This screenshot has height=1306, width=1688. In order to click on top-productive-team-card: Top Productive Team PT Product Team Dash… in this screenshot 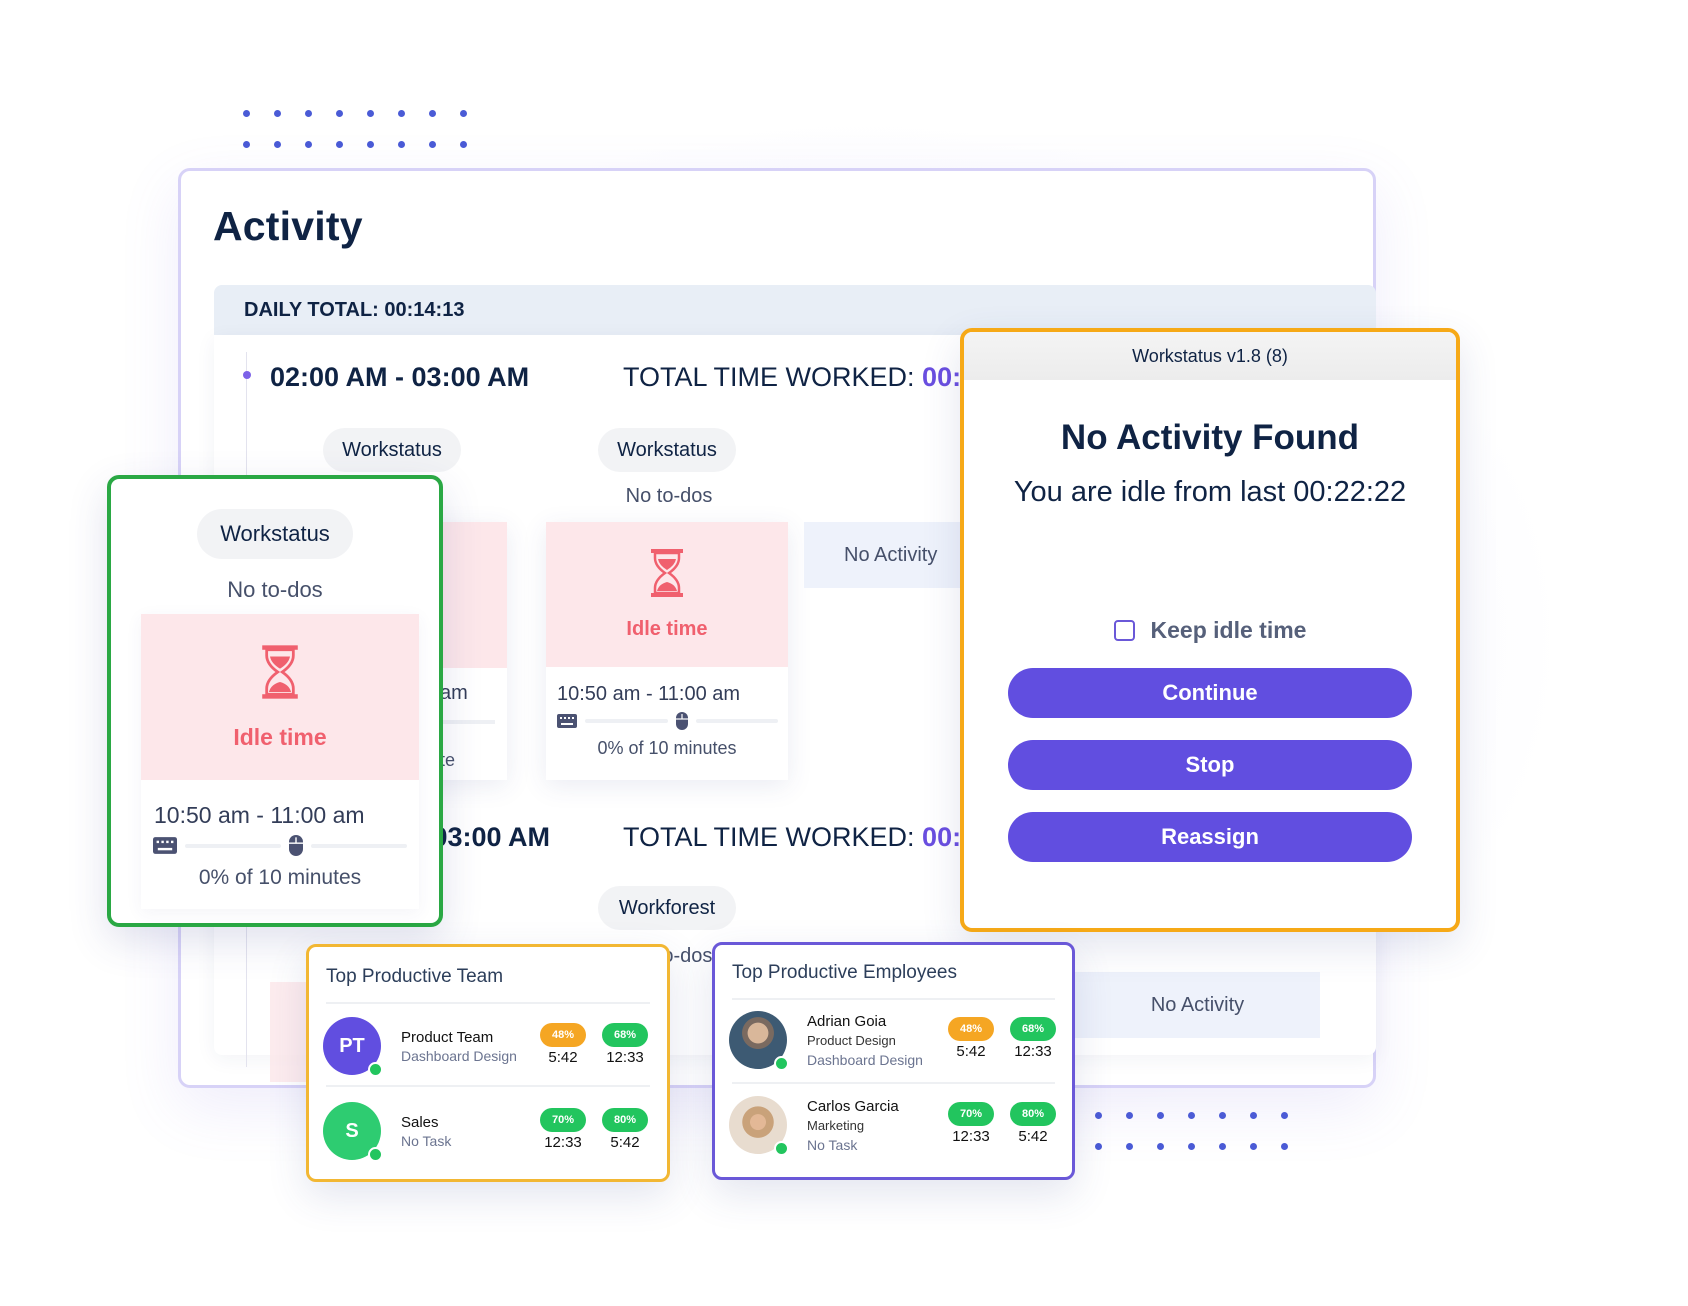, I will do `click(488, 1063)`.